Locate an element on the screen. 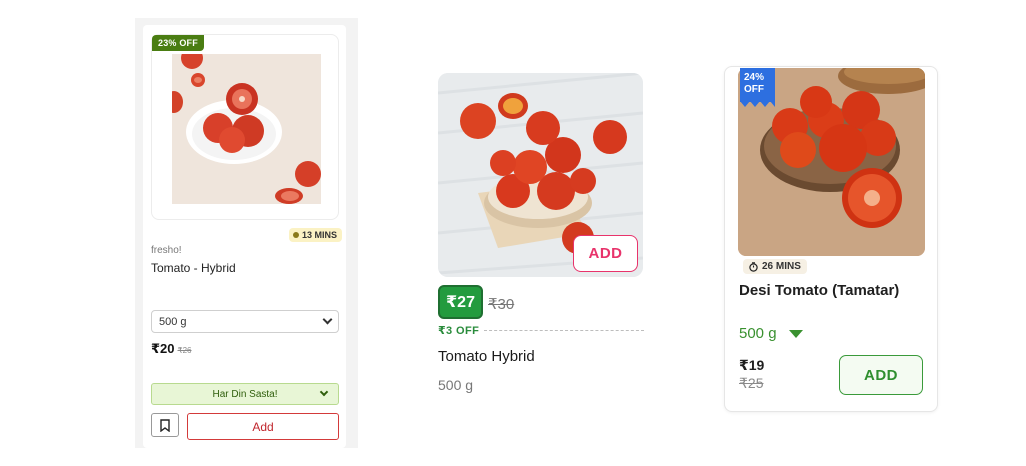 The width and height of the screenshot is (1026, 466). offer-dropdown: Har Din Sasta! is located at coordinates (245, 394).